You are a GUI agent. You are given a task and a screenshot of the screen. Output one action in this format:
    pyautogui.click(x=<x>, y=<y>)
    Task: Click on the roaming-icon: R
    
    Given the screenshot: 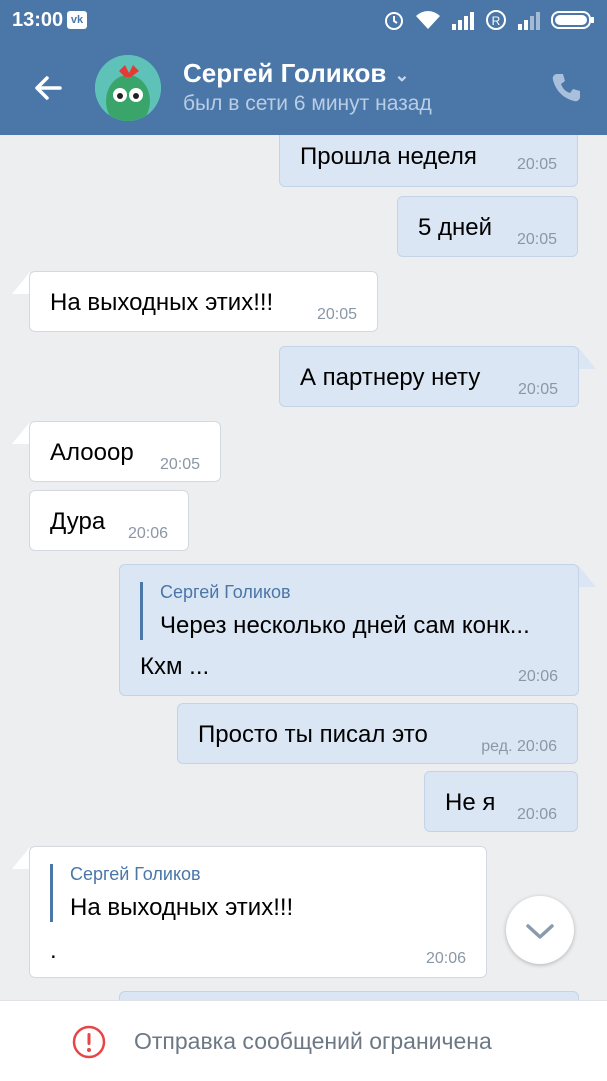 What is the action you would take?
    pyautogui.click(x=496, y=20)
    